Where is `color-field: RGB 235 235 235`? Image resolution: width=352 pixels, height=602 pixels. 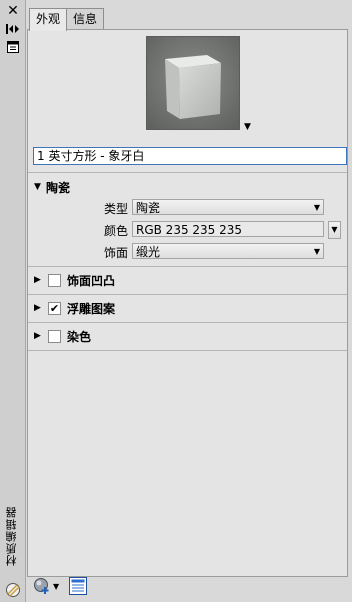 color-field: RGB 235 235 235 is located at coordinates (228, 229).